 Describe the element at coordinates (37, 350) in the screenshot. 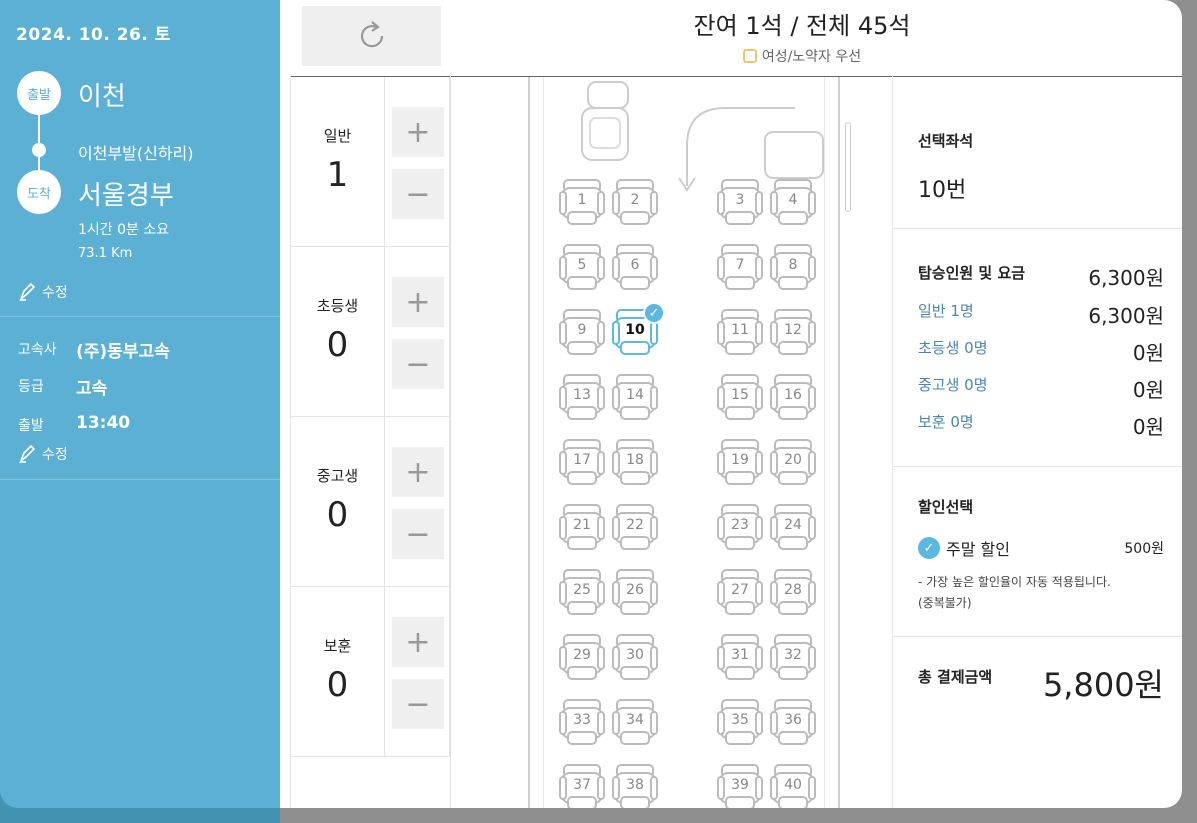

I see `company-label: 고속사` at that location.